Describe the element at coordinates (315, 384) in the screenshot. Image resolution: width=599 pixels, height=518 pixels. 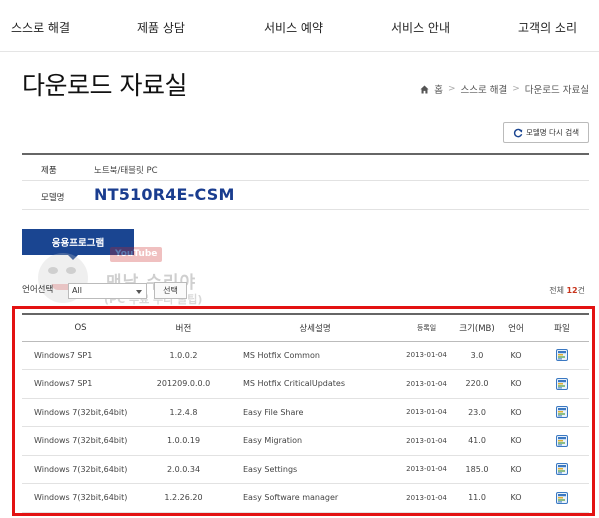
I see `cell-description: MS Hotfix CriticalUpdates` at that location.